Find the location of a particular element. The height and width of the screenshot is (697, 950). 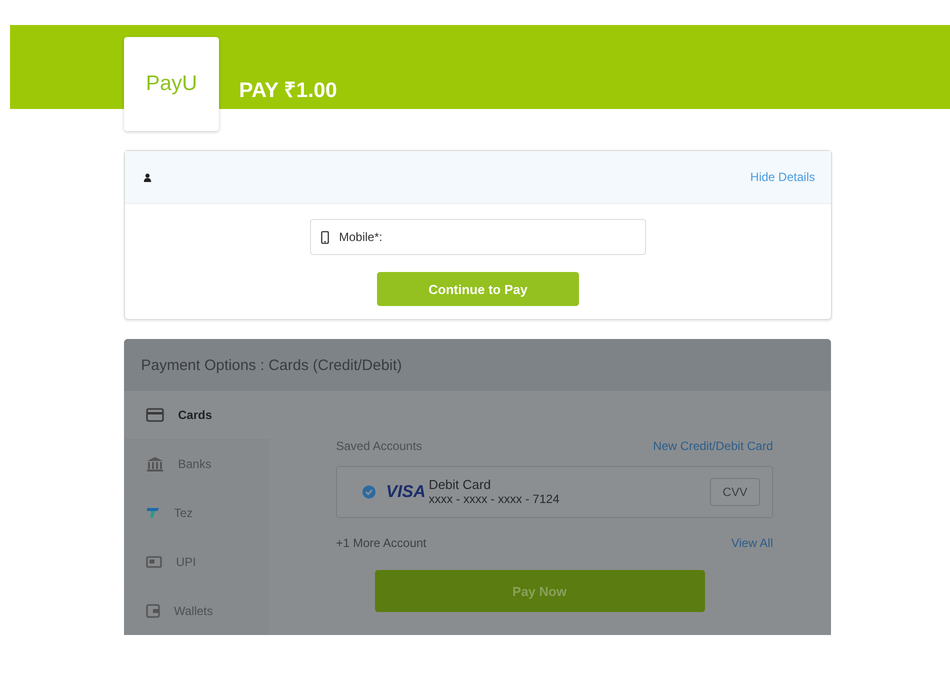

cvv-field: CVV is located at coordinates (735, 492).